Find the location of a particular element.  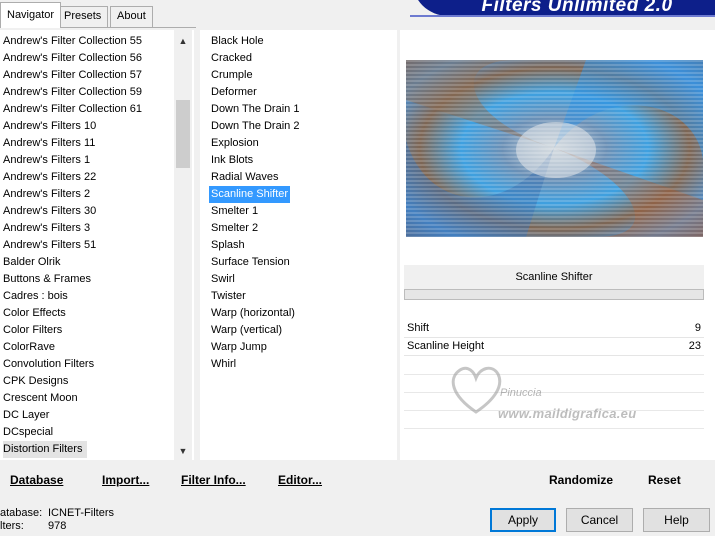

status-database-value: ICNET-Filters is located at coordinates (81, 513).